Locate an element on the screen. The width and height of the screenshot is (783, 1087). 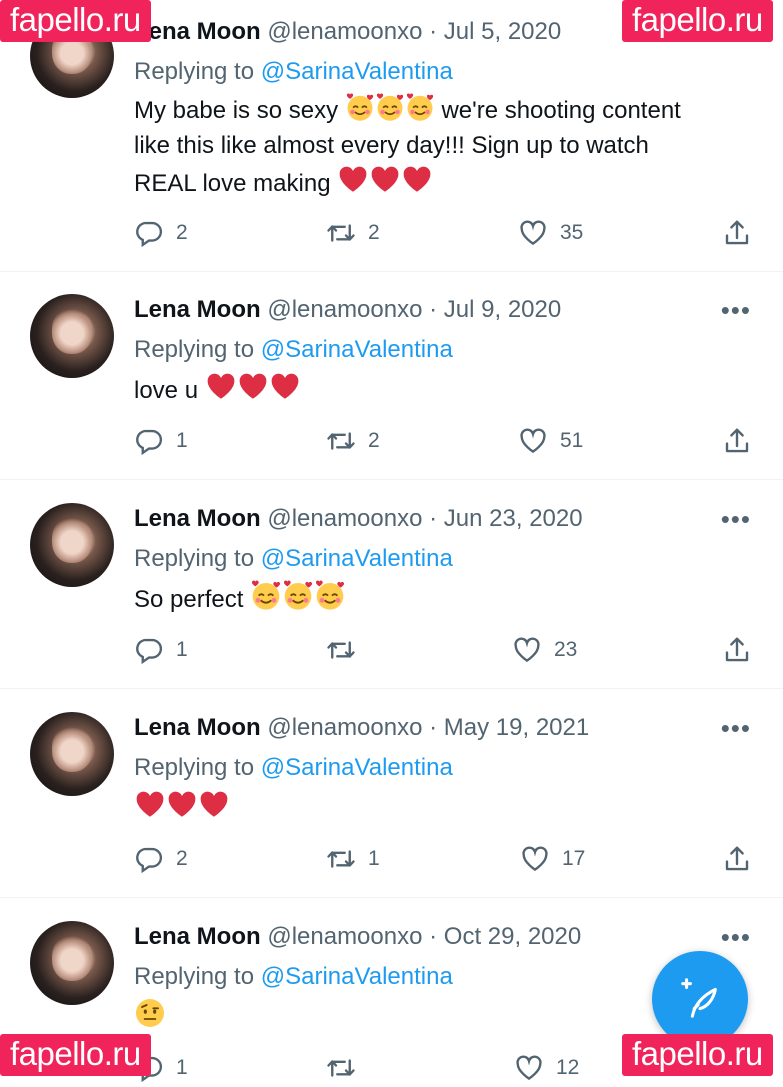
like-button: 23 is located at coordinates (544, 650).